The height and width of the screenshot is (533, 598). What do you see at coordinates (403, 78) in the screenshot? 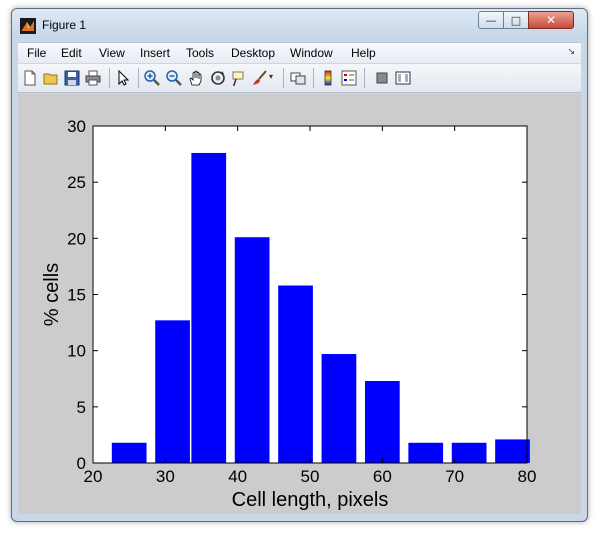
I see `show-plot-tools-icon` at bounding box center [403, 78].